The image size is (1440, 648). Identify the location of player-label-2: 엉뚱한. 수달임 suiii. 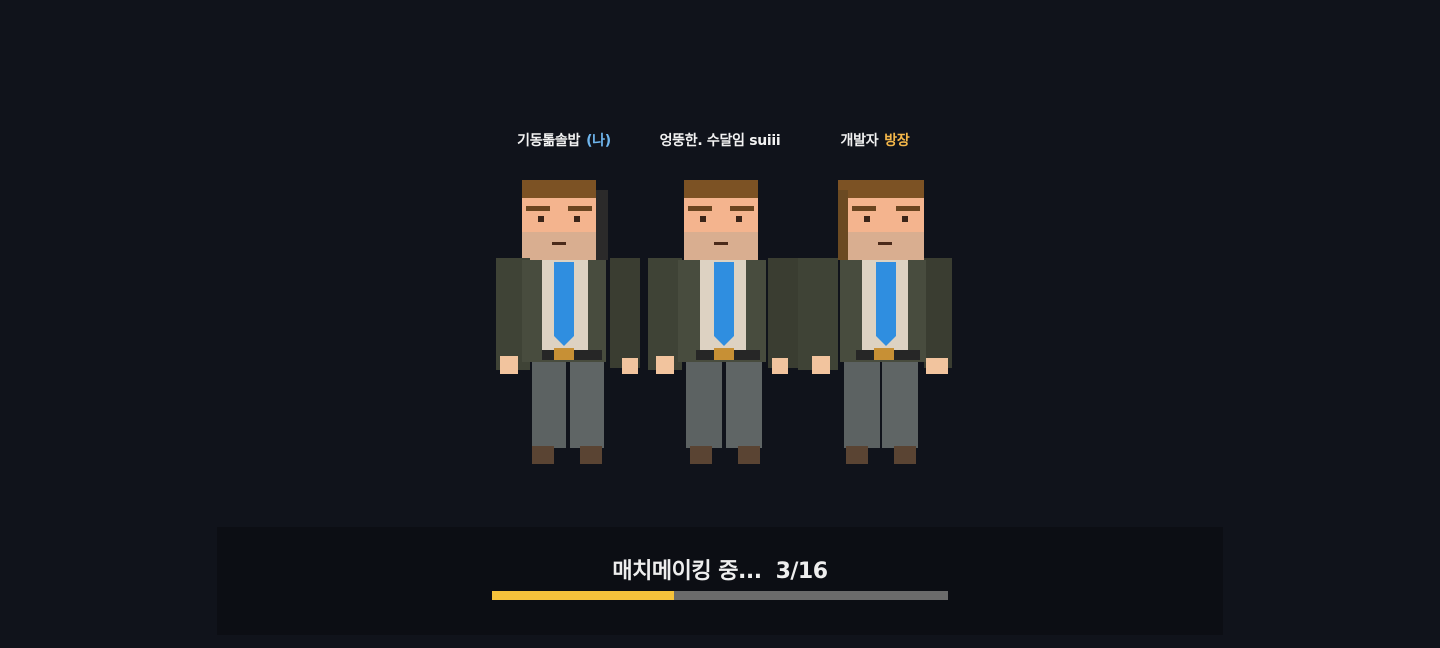
(720, 140).